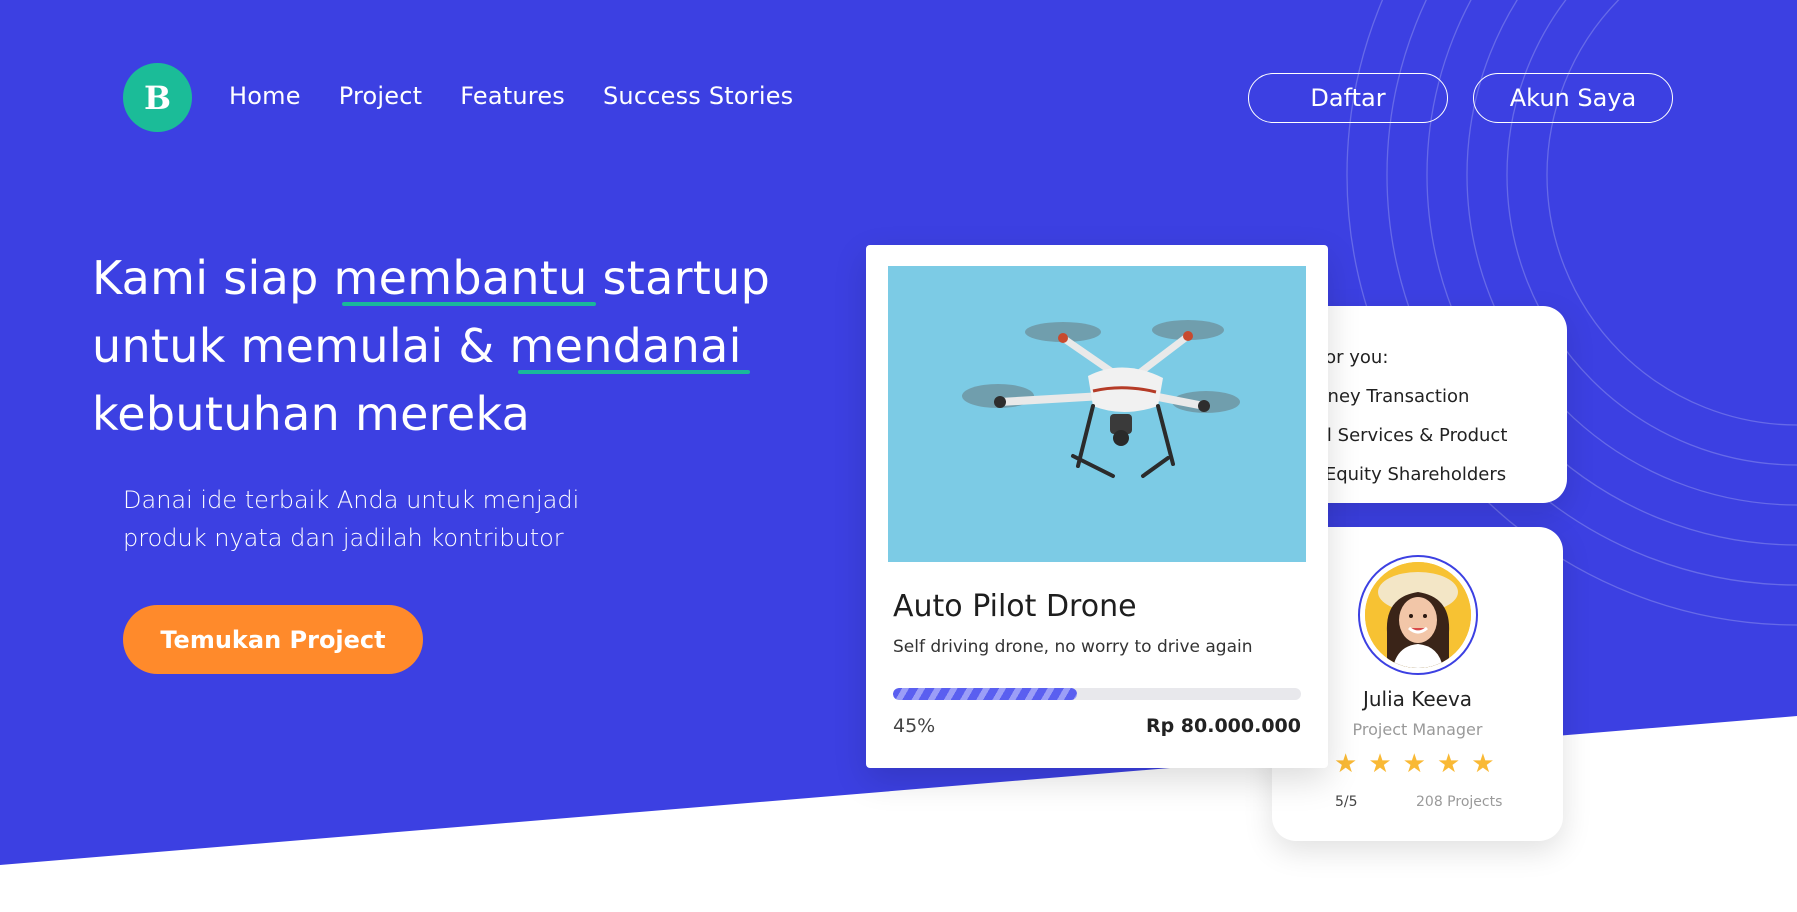  I want to click on funding-amount: Rp 80.000.000, so click(1223, 726).